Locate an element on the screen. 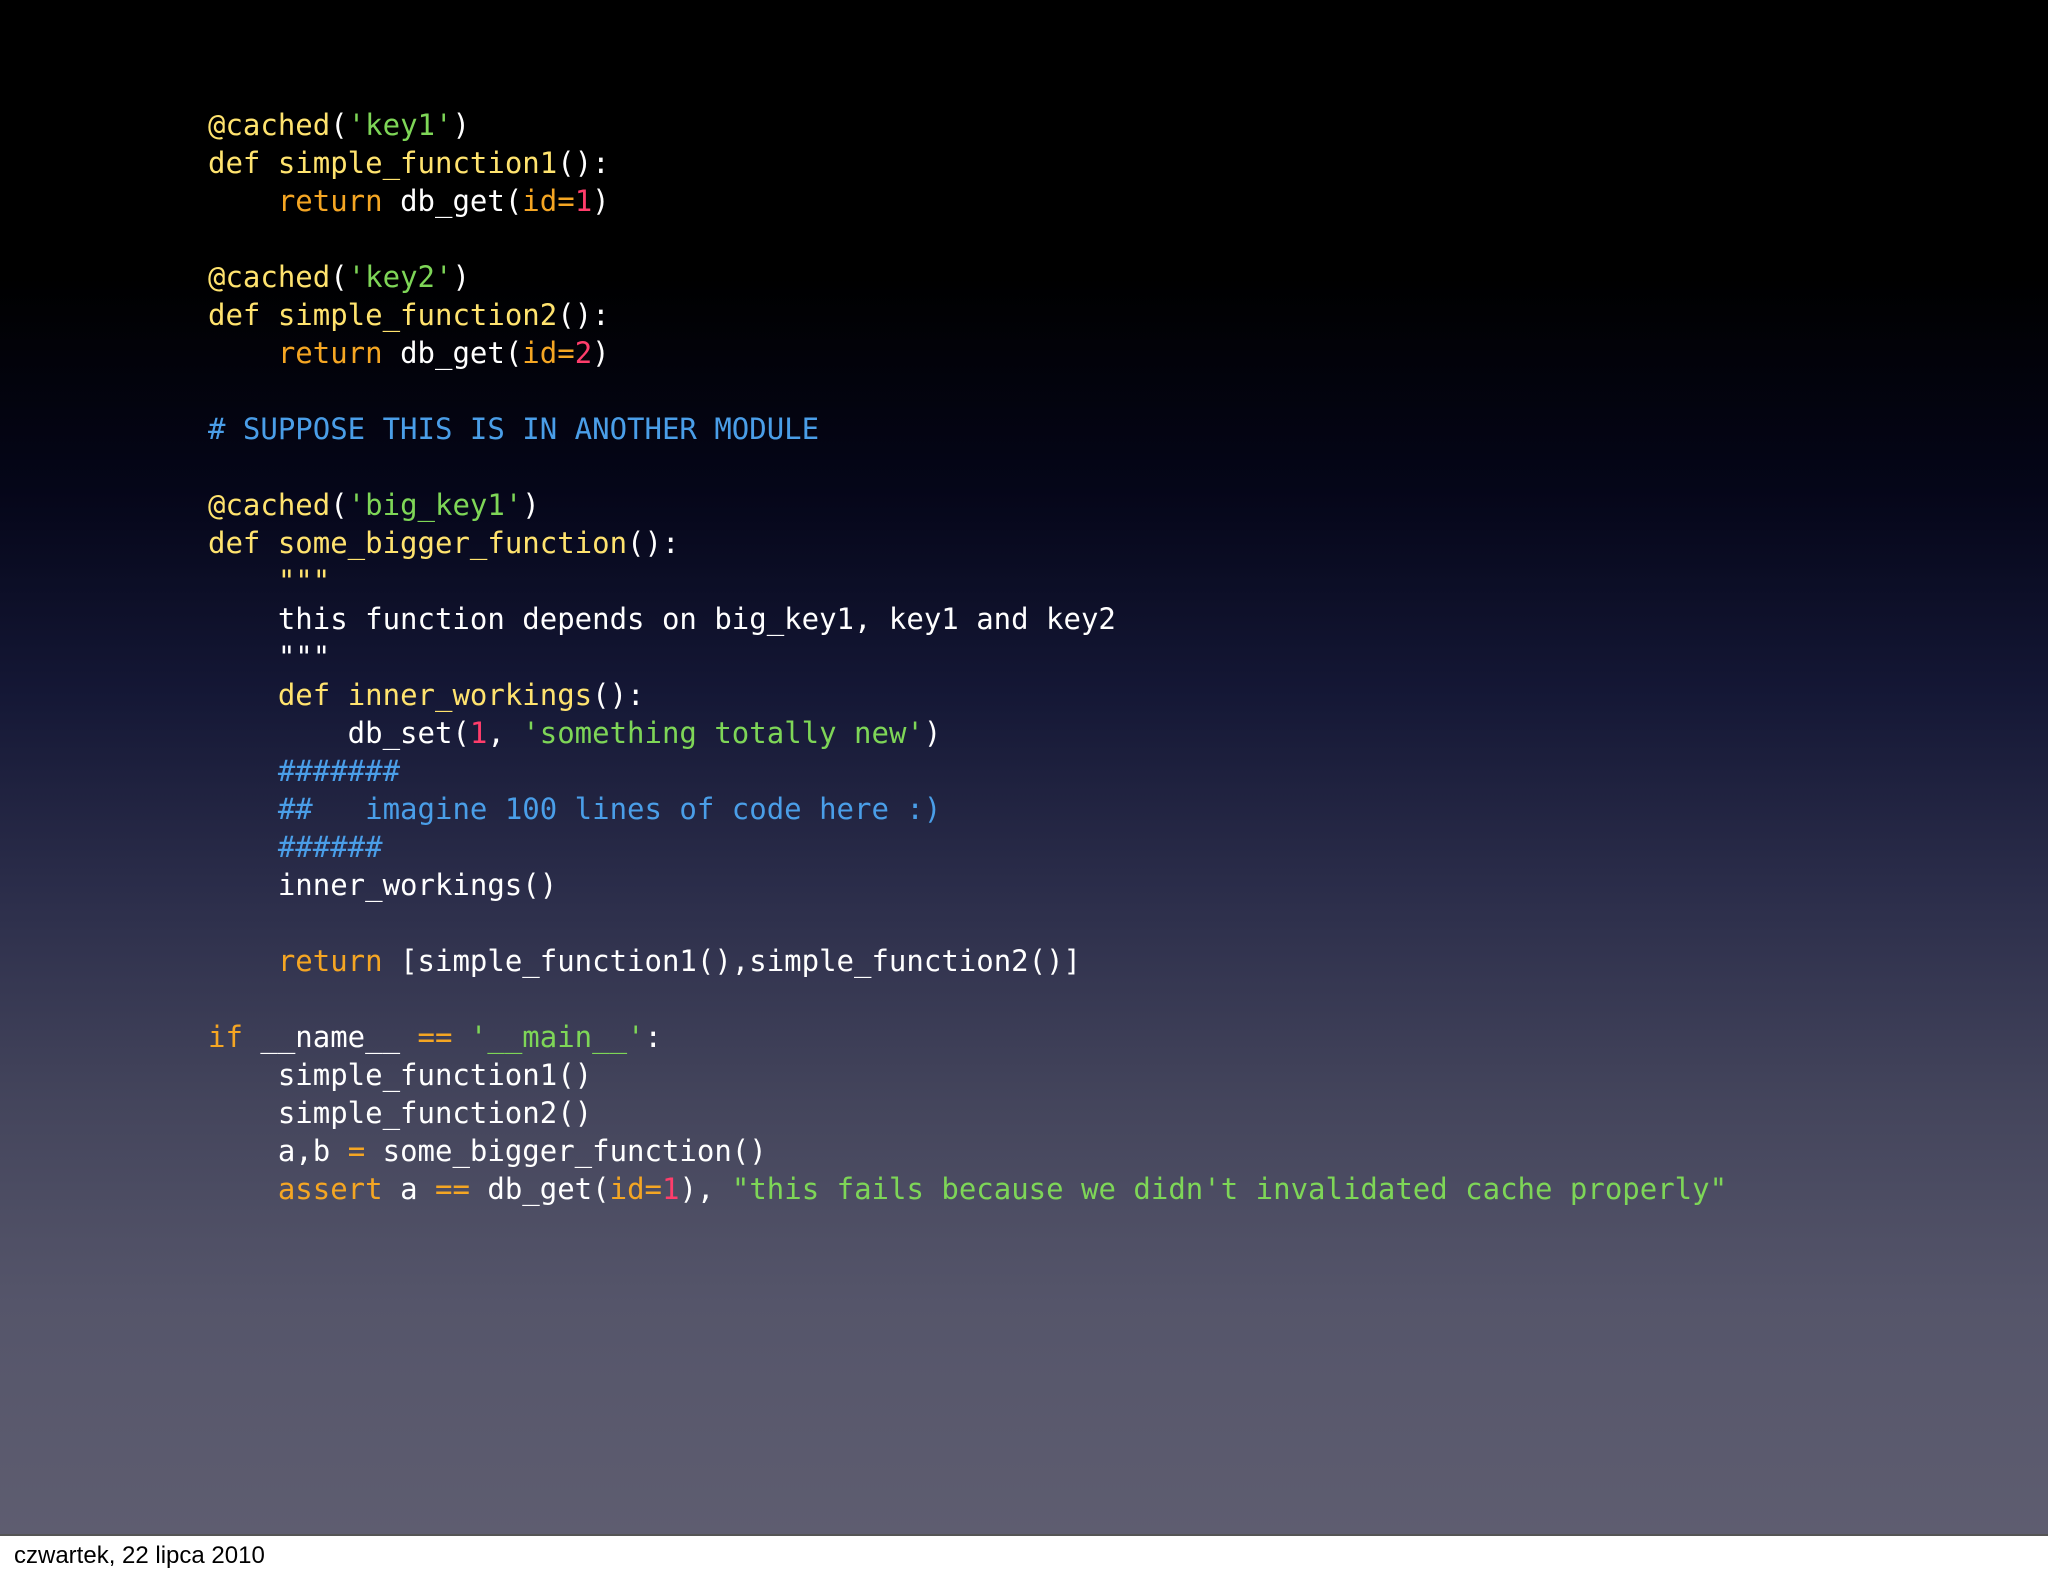  code-token-plain: simple_function1() is located at coordinates (400, 1075).